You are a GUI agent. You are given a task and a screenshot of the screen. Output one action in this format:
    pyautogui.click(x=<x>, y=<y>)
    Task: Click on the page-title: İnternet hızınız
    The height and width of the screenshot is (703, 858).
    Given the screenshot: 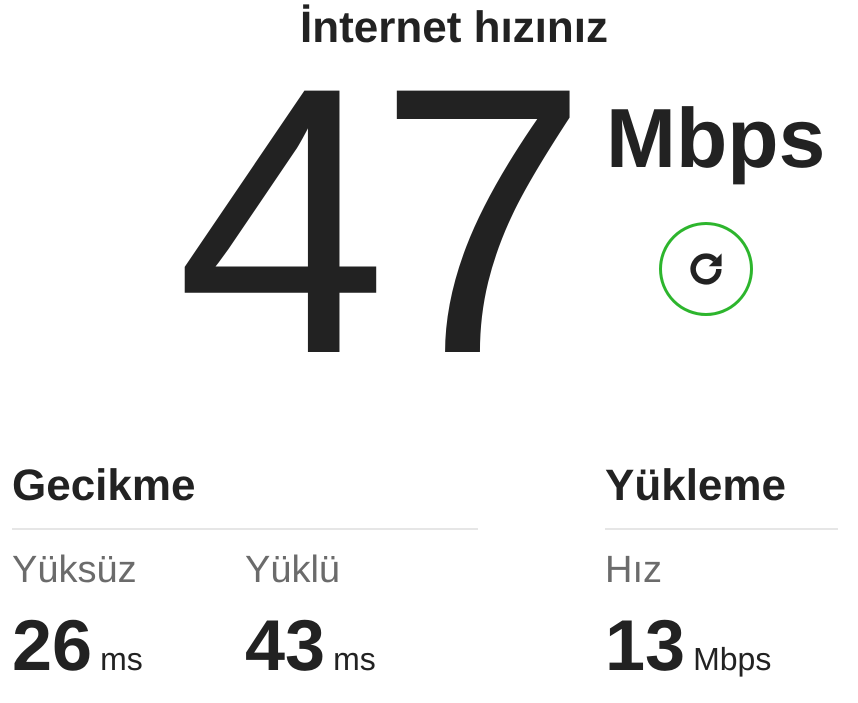 What is the action you would take?
    pyautogui.click(x=454, y=28)
    